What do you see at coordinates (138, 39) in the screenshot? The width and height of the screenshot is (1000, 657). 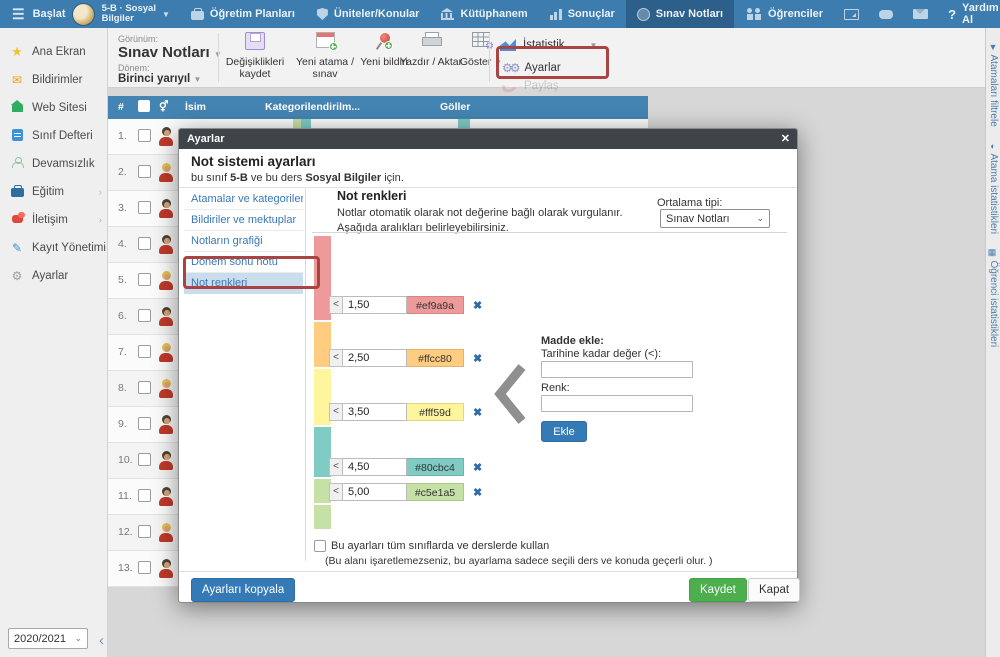 I see `view-label: Görünüm:` at bounding box center [138, 39].